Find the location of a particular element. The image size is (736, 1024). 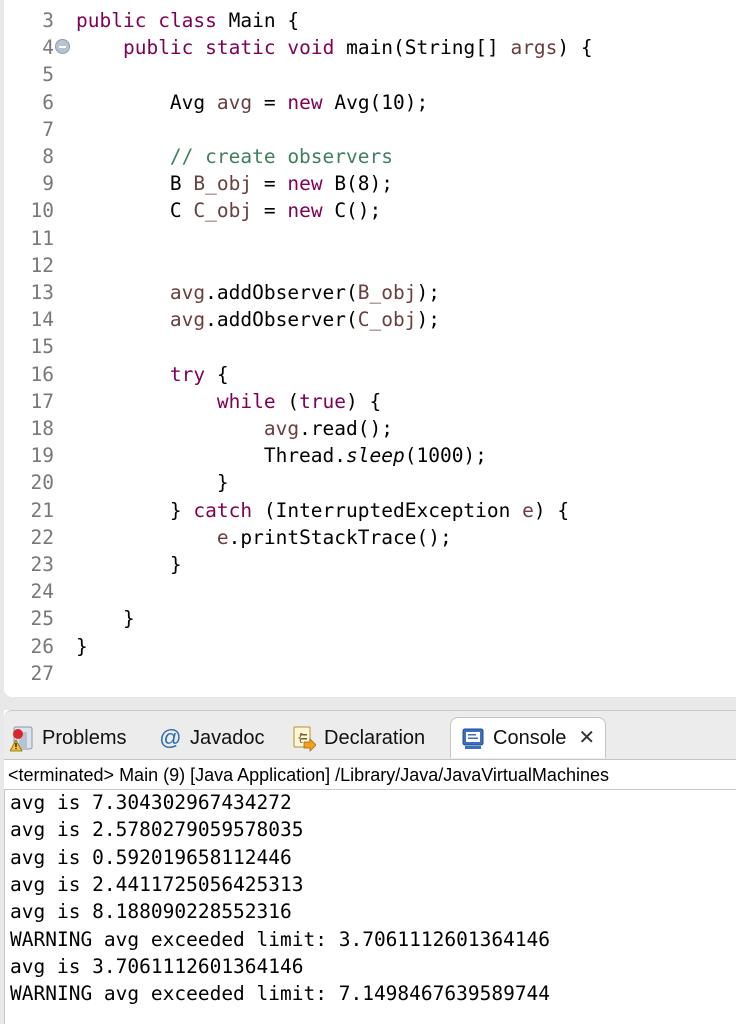

code-line: 13 avg.addObserver(B_obj); is located at coordinates (222, 292).